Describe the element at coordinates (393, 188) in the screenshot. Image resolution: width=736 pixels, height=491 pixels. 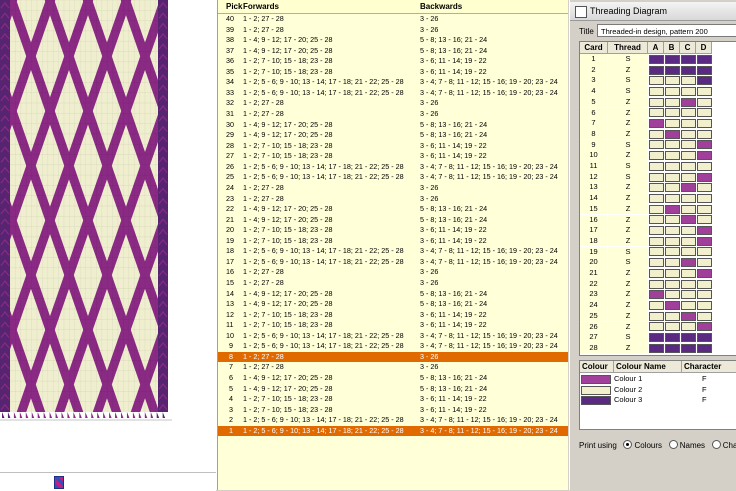
I see `pick-row: 24 1 - 2; 27 - 28 3 - 26` at that location.